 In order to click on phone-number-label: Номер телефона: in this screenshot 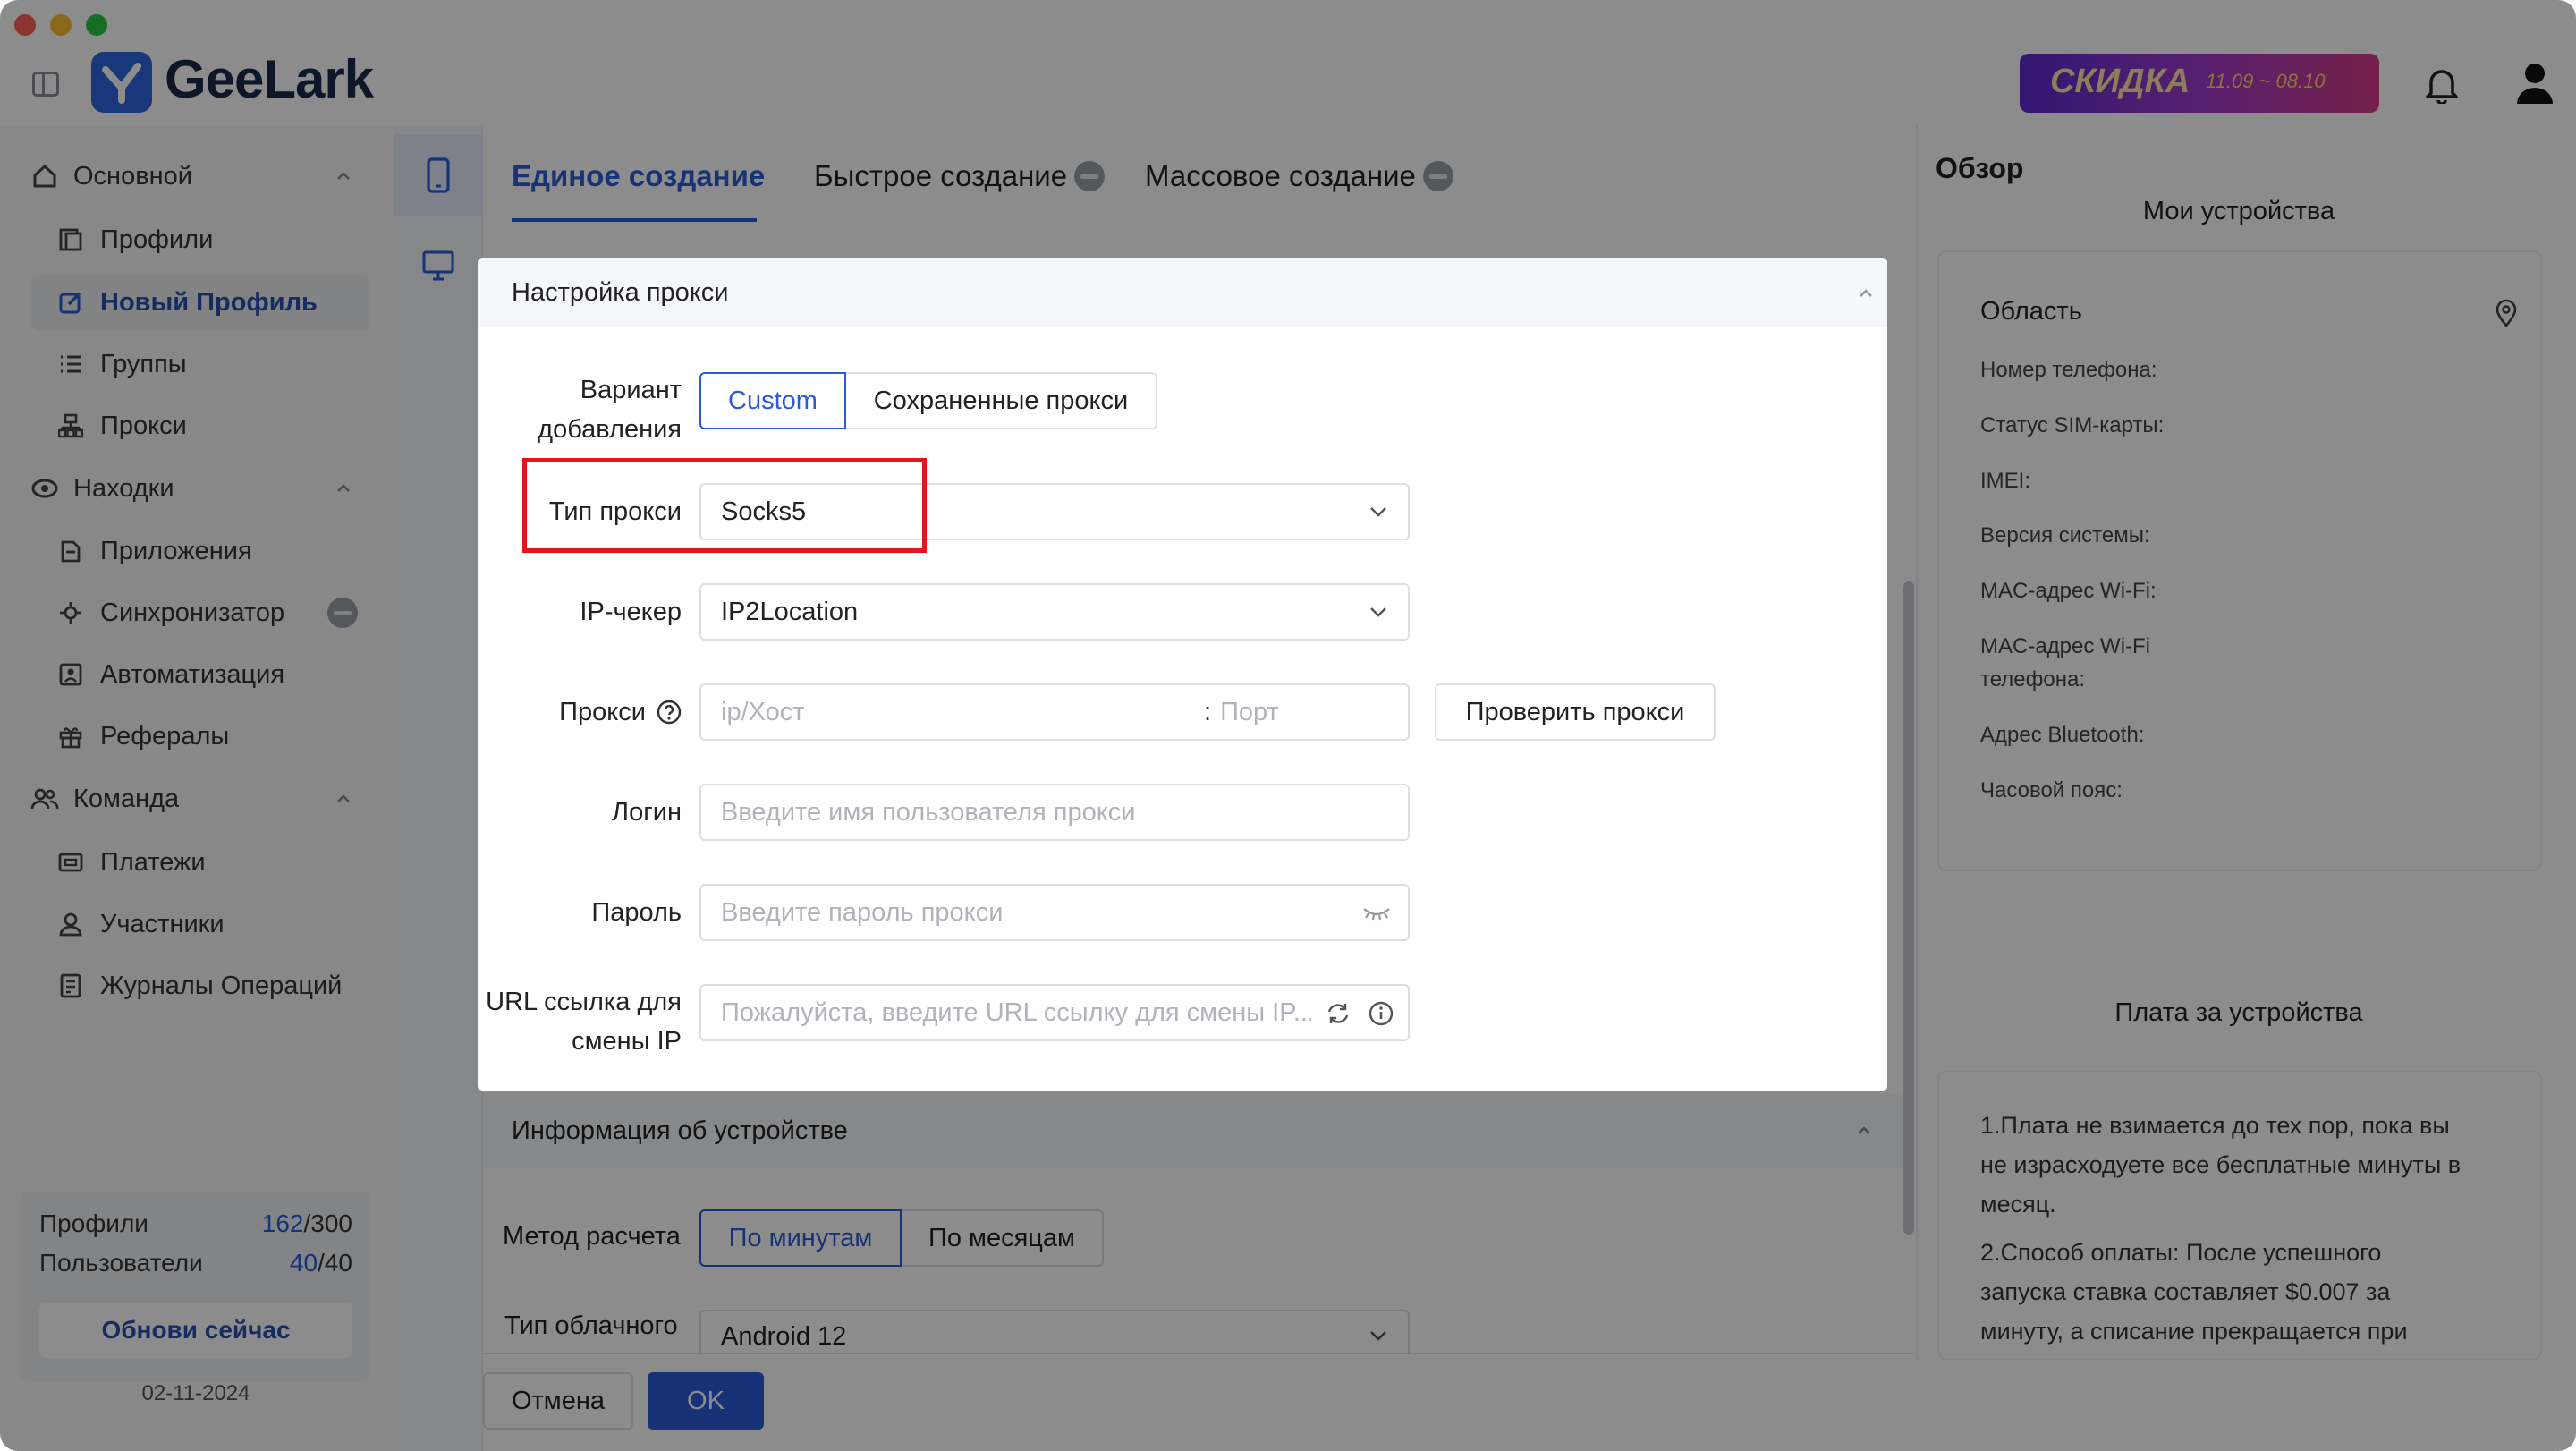, I will do `click(2068, 370)`.